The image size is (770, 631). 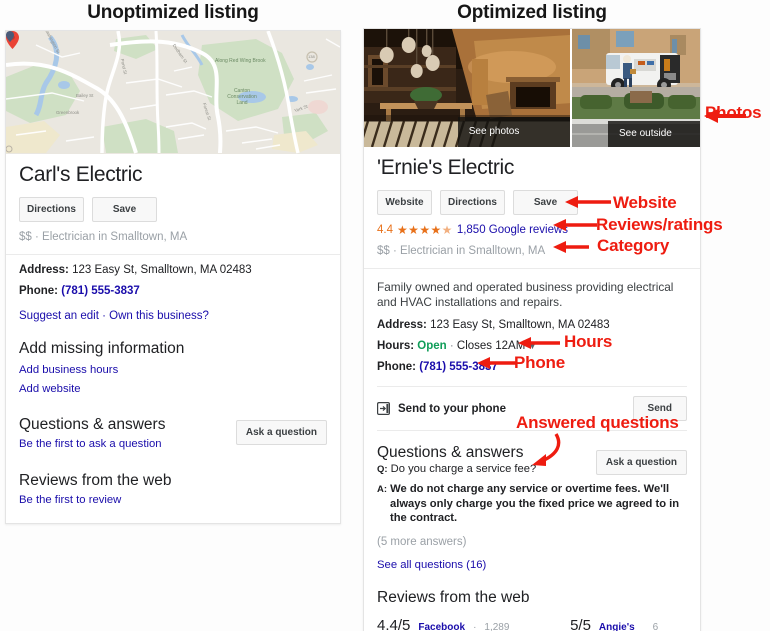 I want to click on website-button: Website, so click(x=404, y=202).